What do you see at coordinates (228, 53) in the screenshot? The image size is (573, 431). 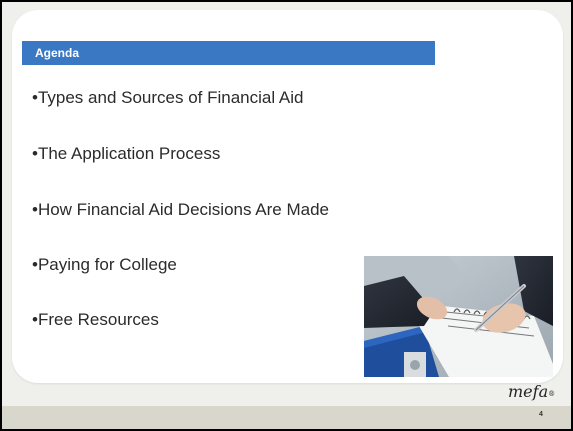 I see `agenda-header-bar` at bounding box center [228, 53].